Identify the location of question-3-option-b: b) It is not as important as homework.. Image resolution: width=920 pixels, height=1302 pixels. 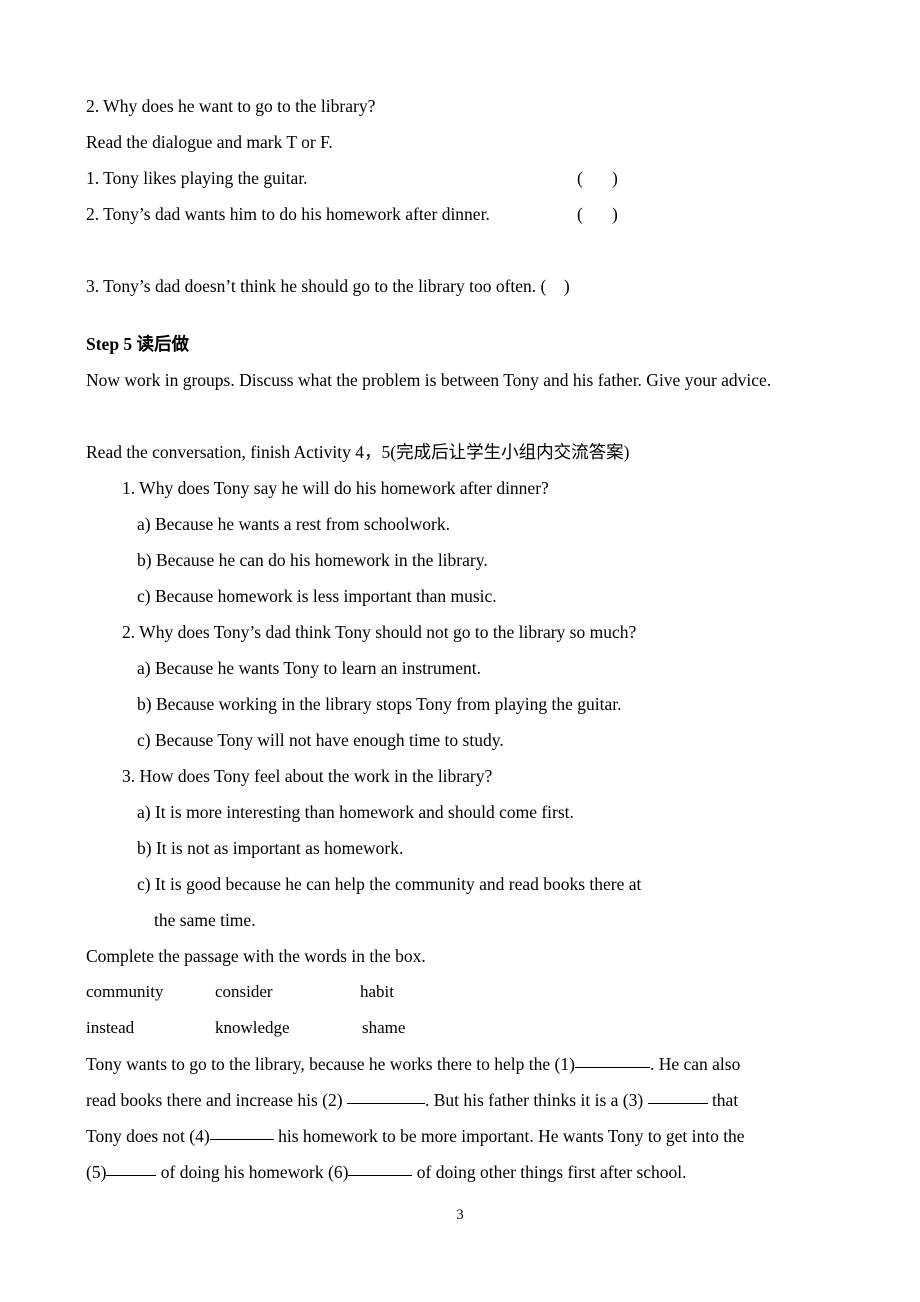
(270, 848).